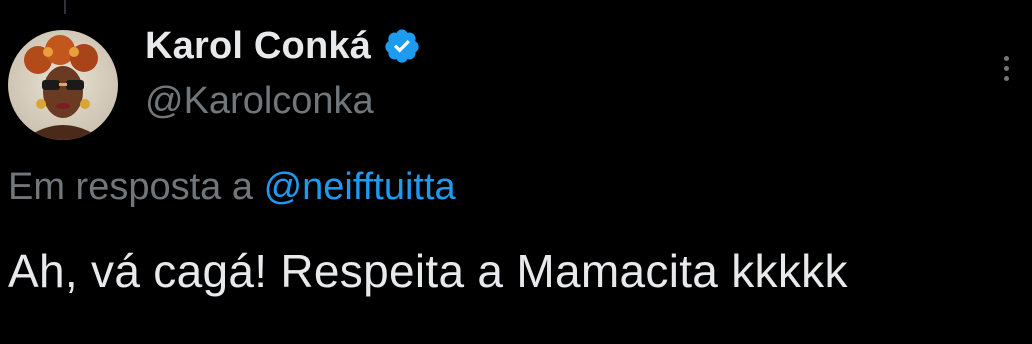 The height and width of the screenshot is (344, 1032). I want to click on avatar, so click(63, 85).